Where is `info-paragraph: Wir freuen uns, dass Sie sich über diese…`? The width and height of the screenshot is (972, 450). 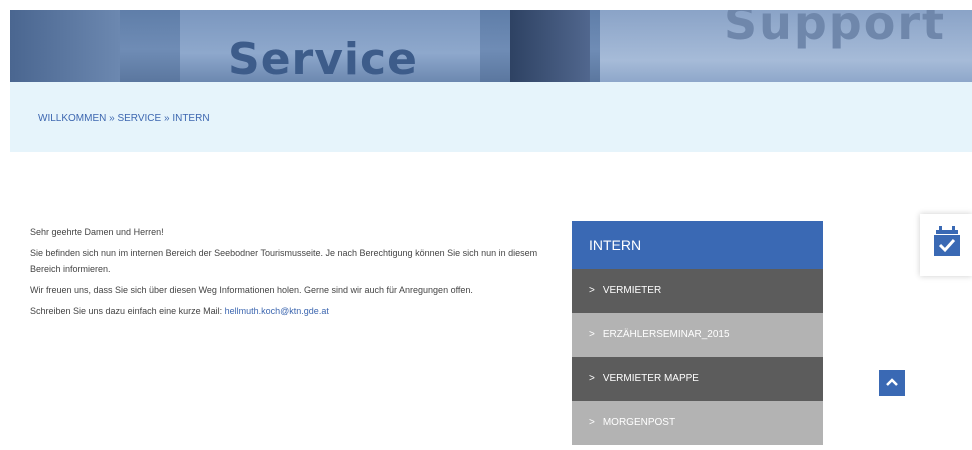
info-paragraph: Wir freuen uns, dass Sie sich über diese… is located at coordinates (251, 290).